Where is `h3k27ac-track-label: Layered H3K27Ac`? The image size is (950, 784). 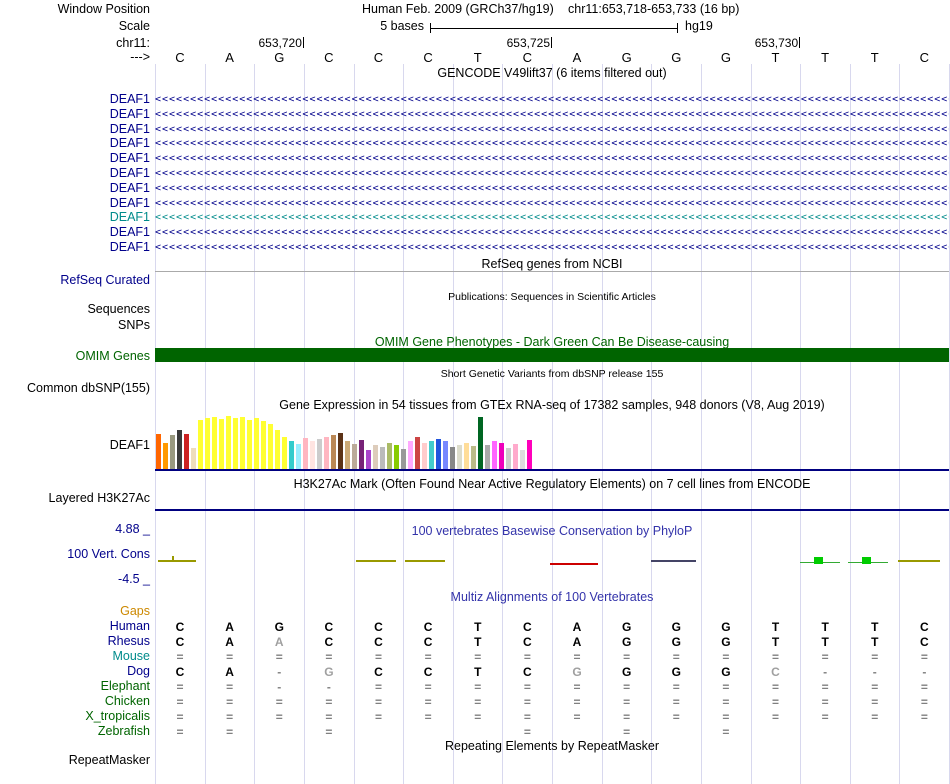
h3k27ac-track-label: Layered H3K27Ac is located at coordinates (75, 498).